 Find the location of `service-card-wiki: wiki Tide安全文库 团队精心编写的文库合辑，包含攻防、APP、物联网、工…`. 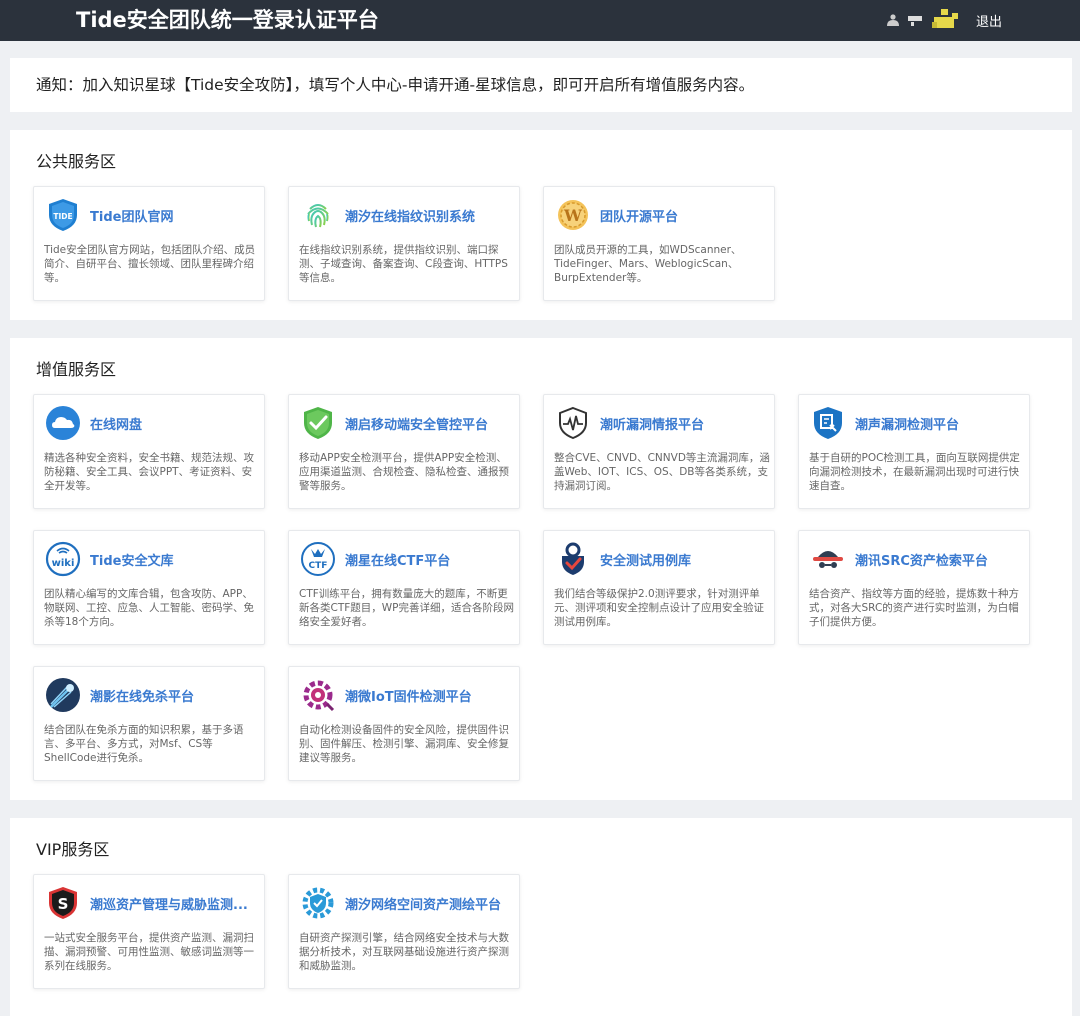

service-card-wiki: wiki Tide安全文库 团队精心编写的文库合辑，包含攻防、APP、物联网、工… is located at coordinates (149, 587).